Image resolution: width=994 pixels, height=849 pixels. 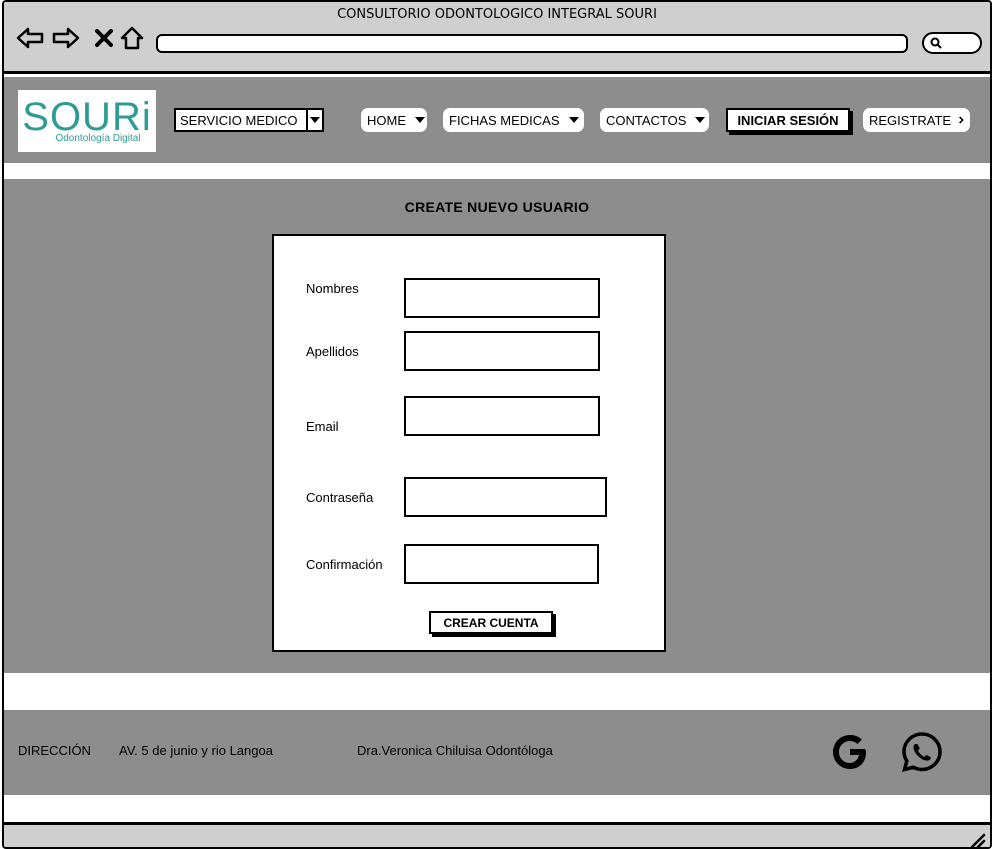 I want to click on browser-toolbar: CONSULTORIO ODONTOLOGICO INTEGRAL SOURI, so click(x=497, y=38).